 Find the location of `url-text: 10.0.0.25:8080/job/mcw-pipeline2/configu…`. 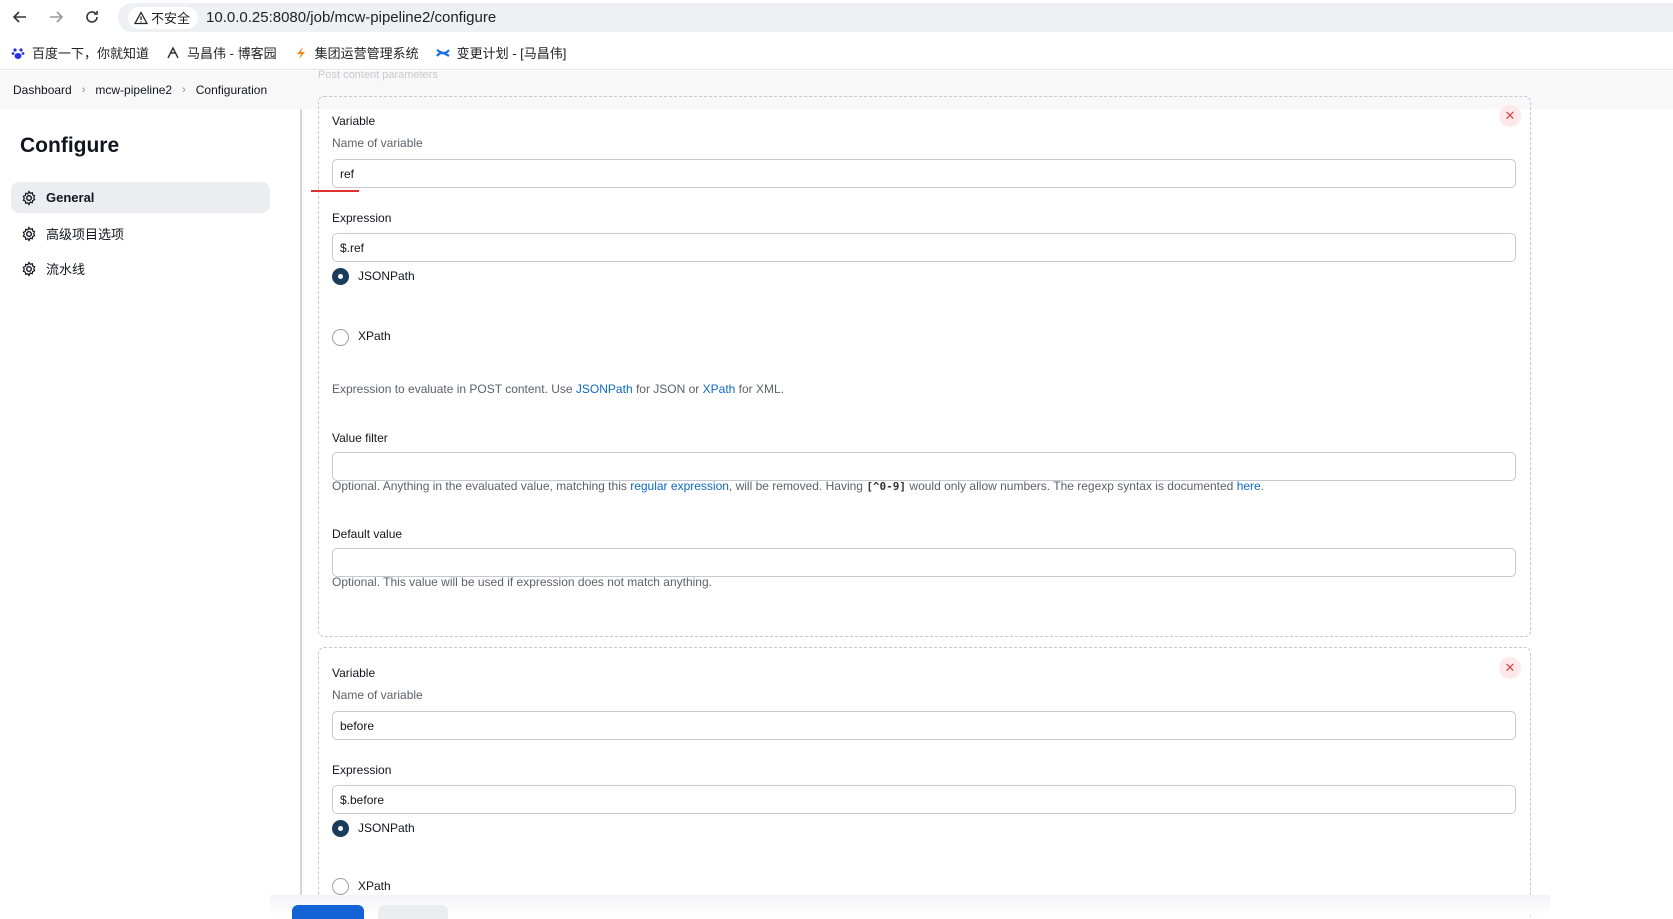

url-text: 10.0.0.25:8080/job/mcw-pipeline2/configu… is located at coordinates (351, 17).